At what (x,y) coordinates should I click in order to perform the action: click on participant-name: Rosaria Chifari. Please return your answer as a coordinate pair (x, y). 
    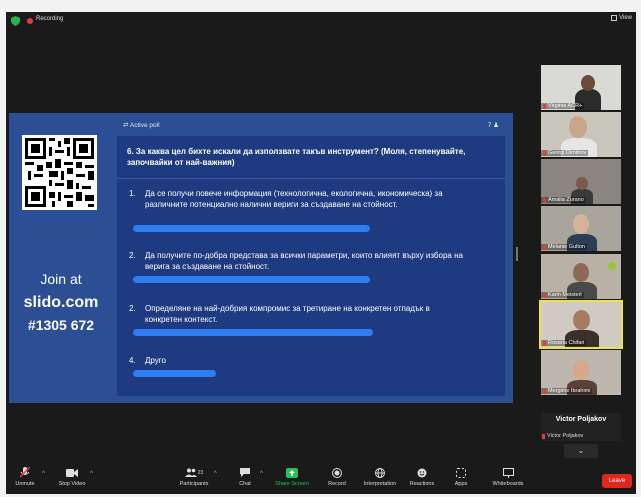
    Looking at the image, I should click on (566, 343).